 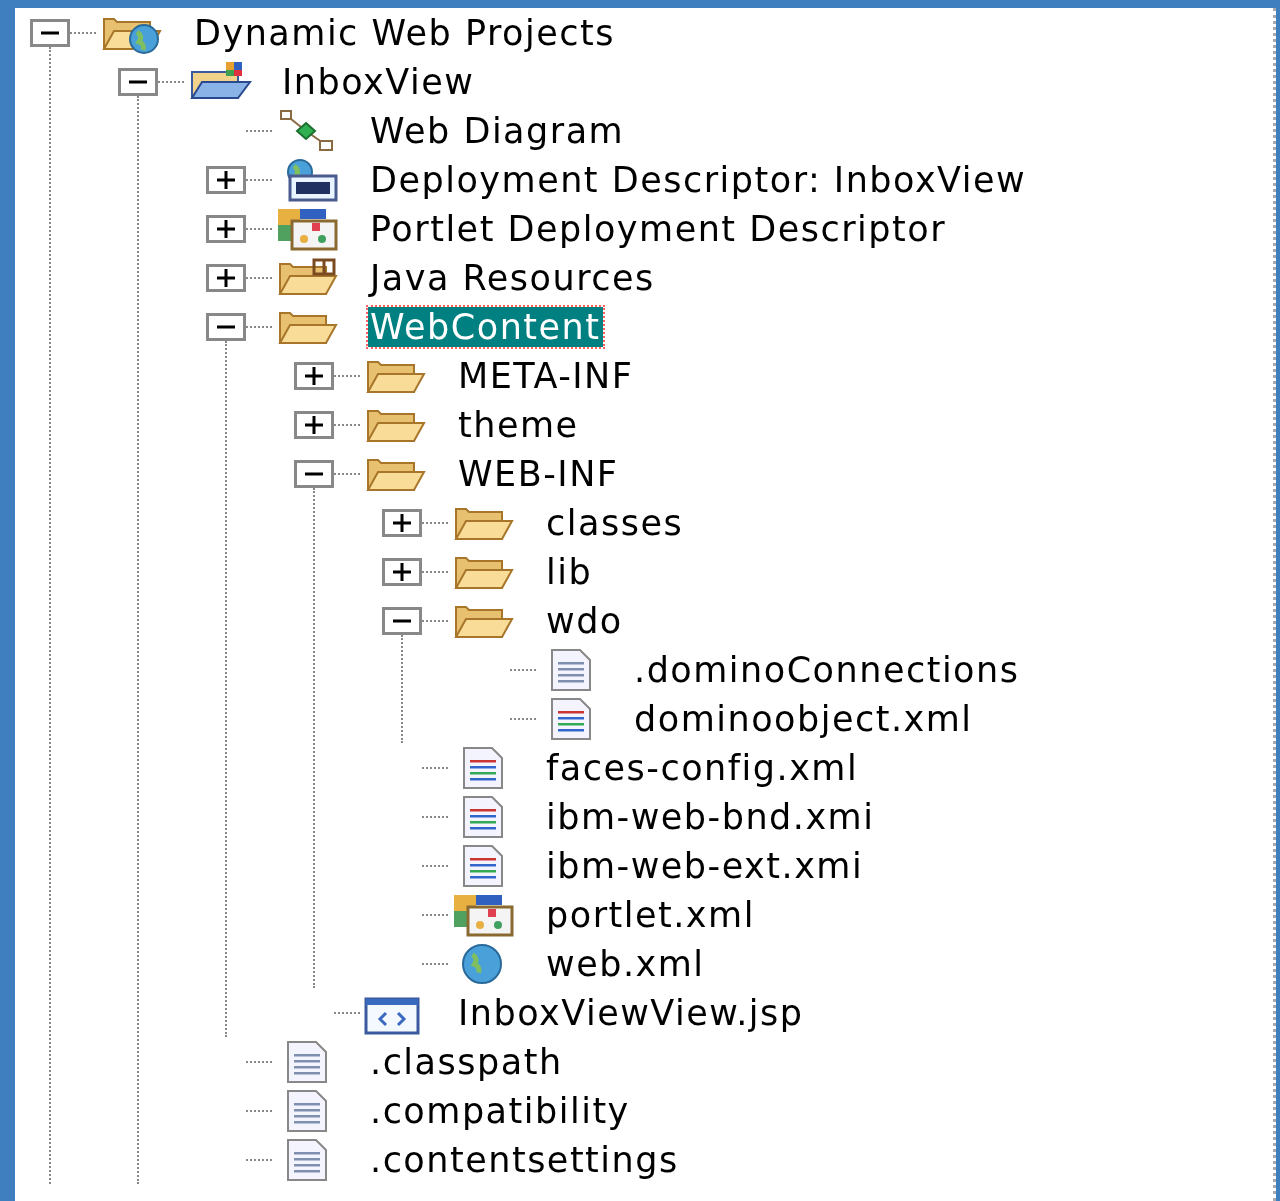 What do you see at coordinates (485, 326) in the screenshot?
I see `tree-item: WebContent` at bounding box center [485, 326].